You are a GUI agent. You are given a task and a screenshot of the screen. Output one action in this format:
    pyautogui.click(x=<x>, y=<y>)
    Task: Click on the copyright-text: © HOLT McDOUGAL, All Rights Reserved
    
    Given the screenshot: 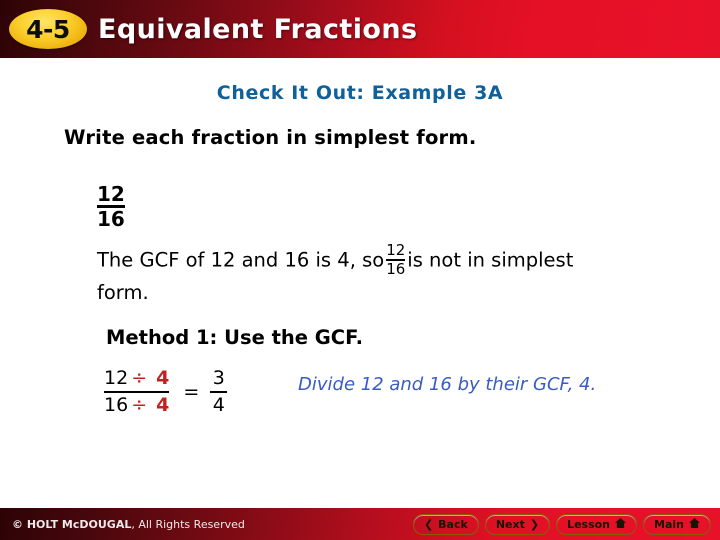 What is the action you would take?
    pyautogui.click(x=128, y=524)
    